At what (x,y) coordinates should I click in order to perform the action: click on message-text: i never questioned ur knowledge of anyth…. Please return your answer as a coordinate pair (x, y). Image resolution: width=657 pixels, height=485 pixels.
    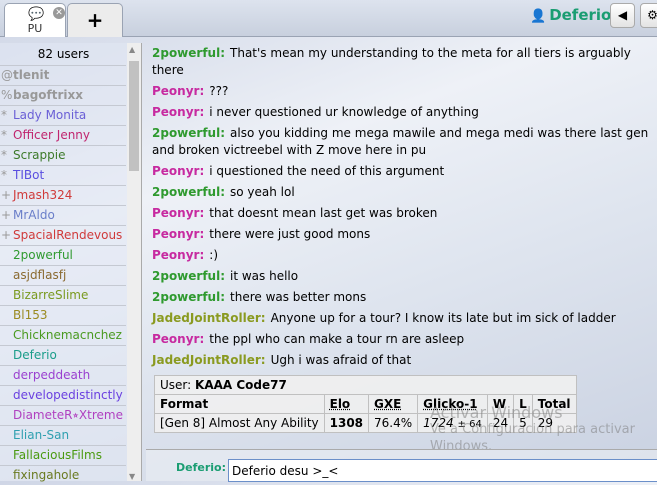
    Looking at the image, I should click on (344, 112).